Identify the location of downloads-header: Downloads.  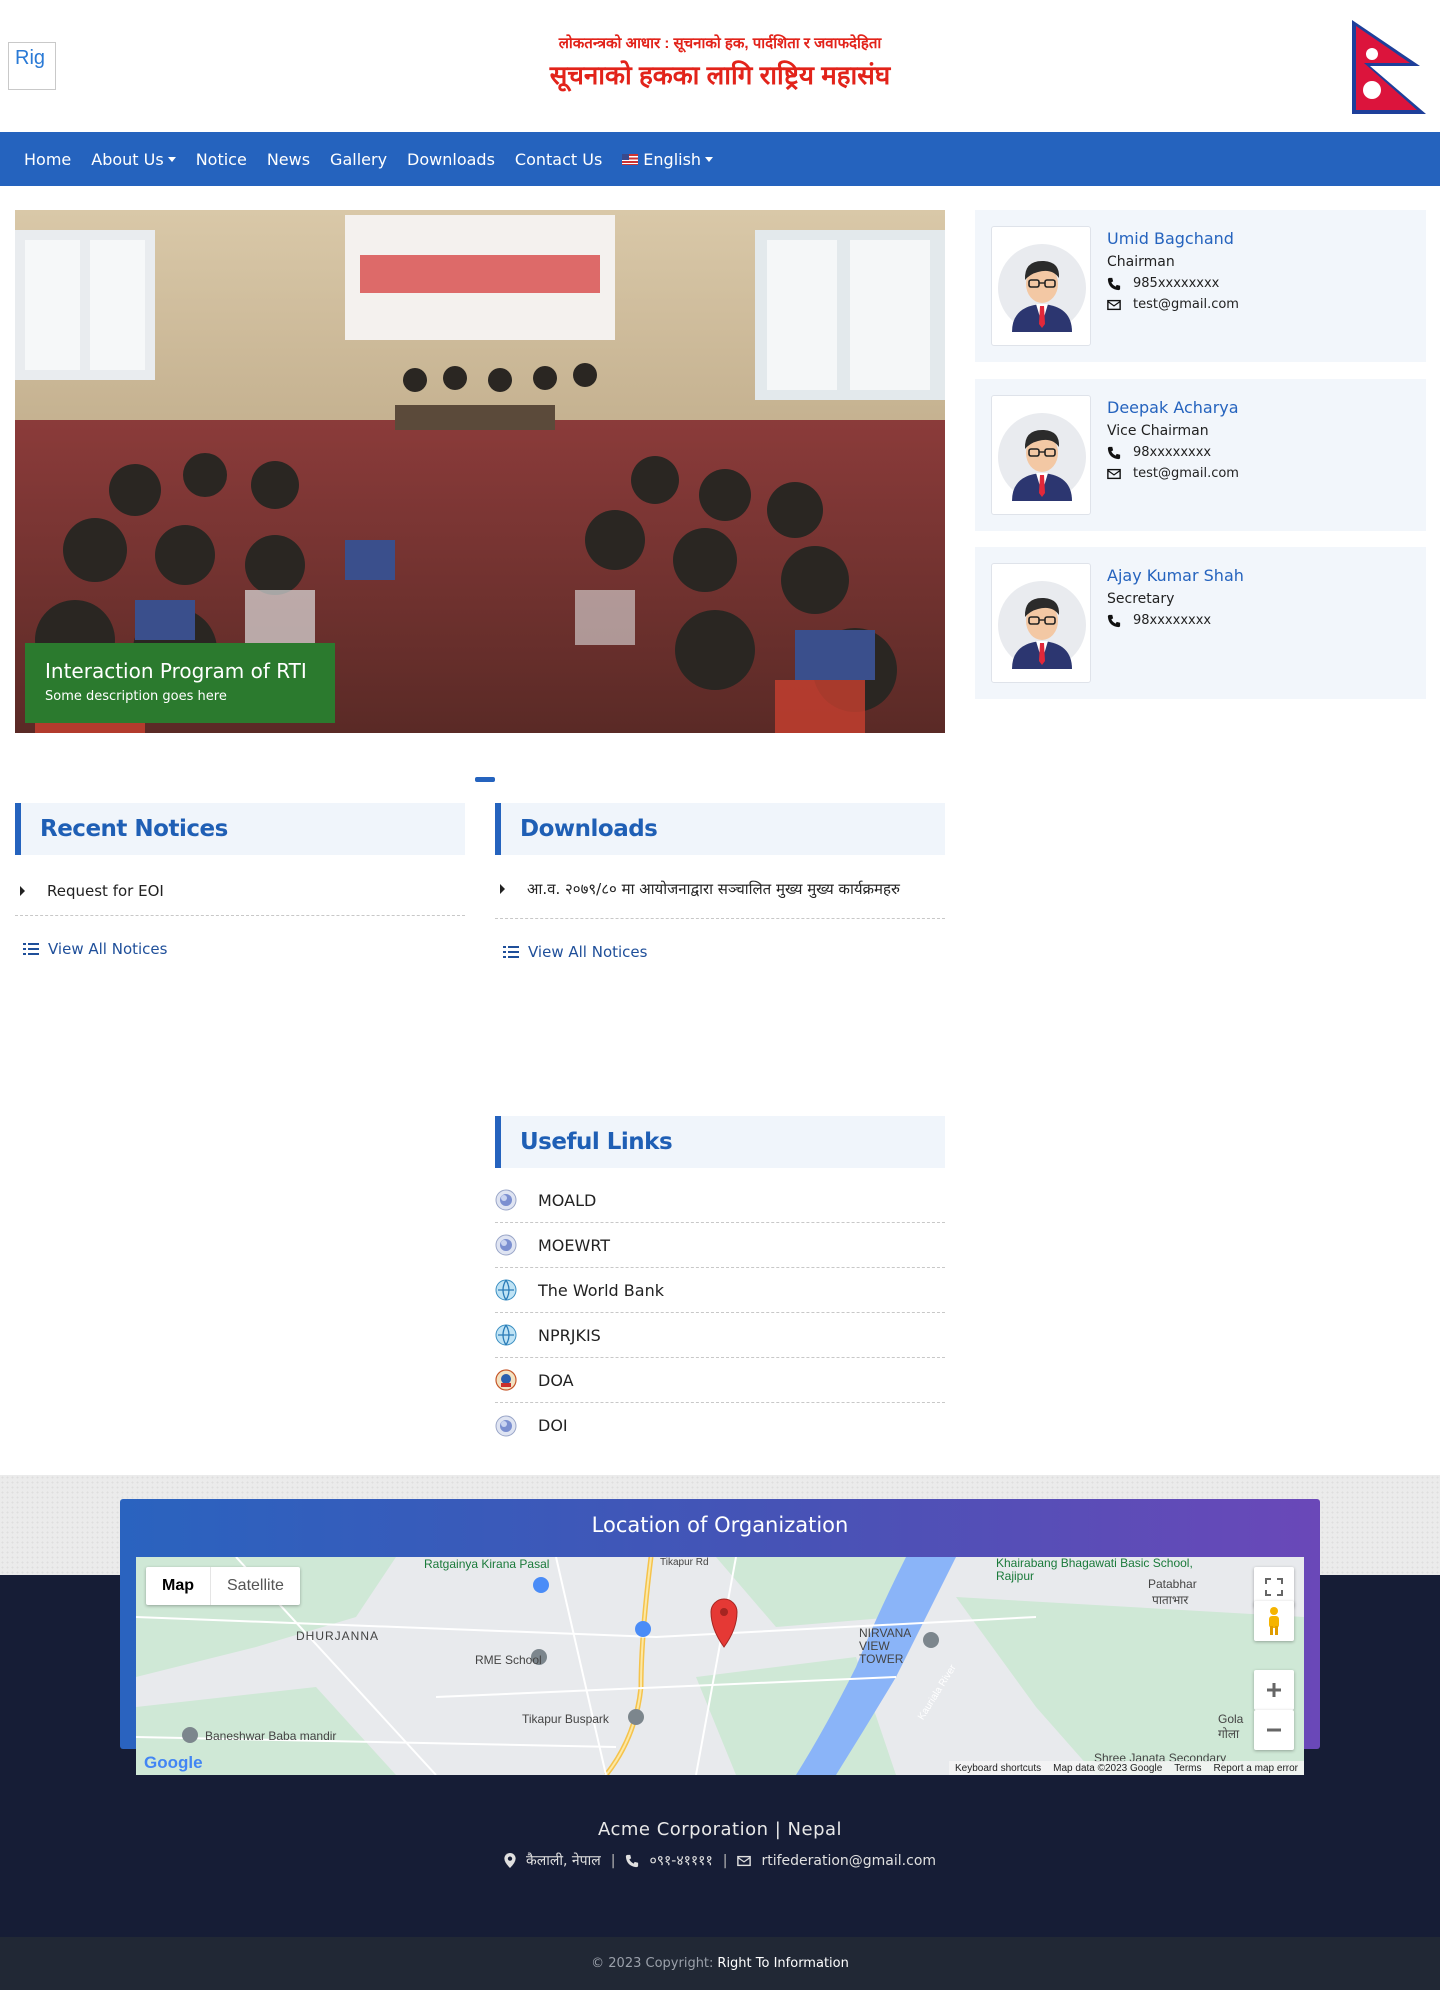
(720, 829).